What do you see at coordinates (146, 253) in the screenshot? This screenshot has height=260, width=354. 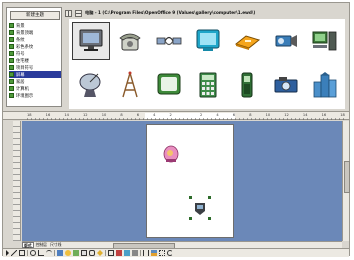 I see `align-icon` at bounding box center [146, 253].